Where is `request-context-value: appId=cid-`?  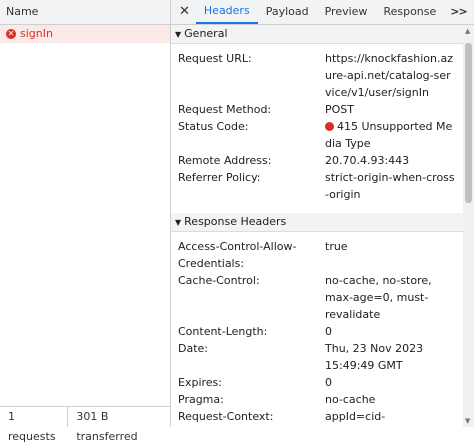
request-context-value: appId=cid- is located at coordinates (355, 416).